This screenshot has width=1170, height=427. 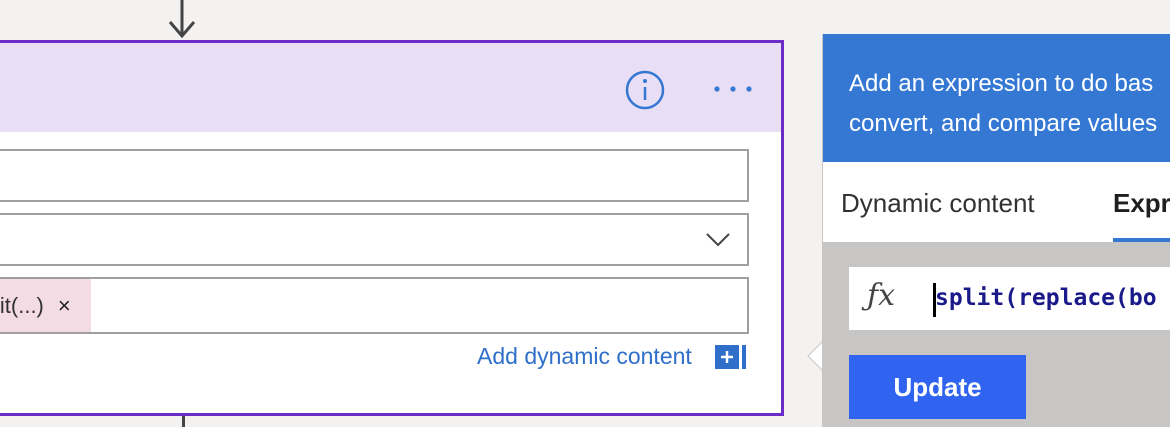 I want to click on banner-line-2: convert, and compare values, so click(x=1003, y=123).